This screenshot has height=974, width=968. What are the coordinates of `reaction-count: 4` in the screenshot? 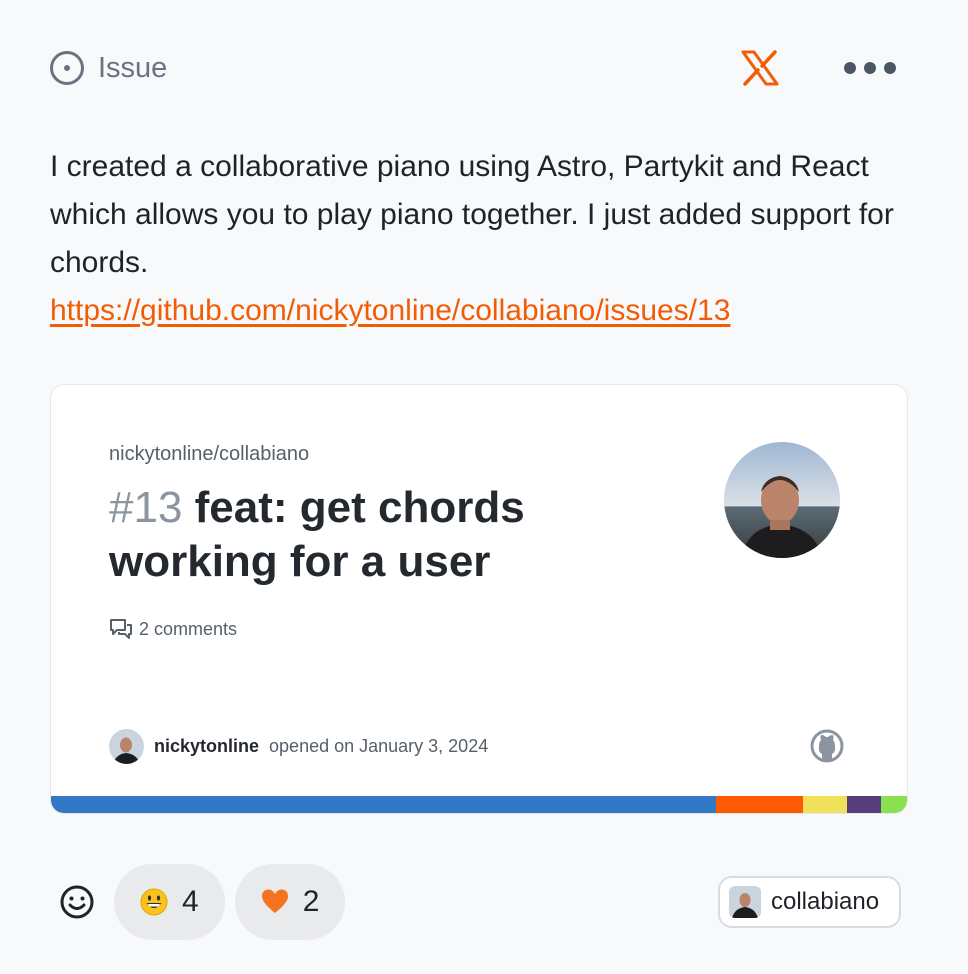 It's located at (190, 901).